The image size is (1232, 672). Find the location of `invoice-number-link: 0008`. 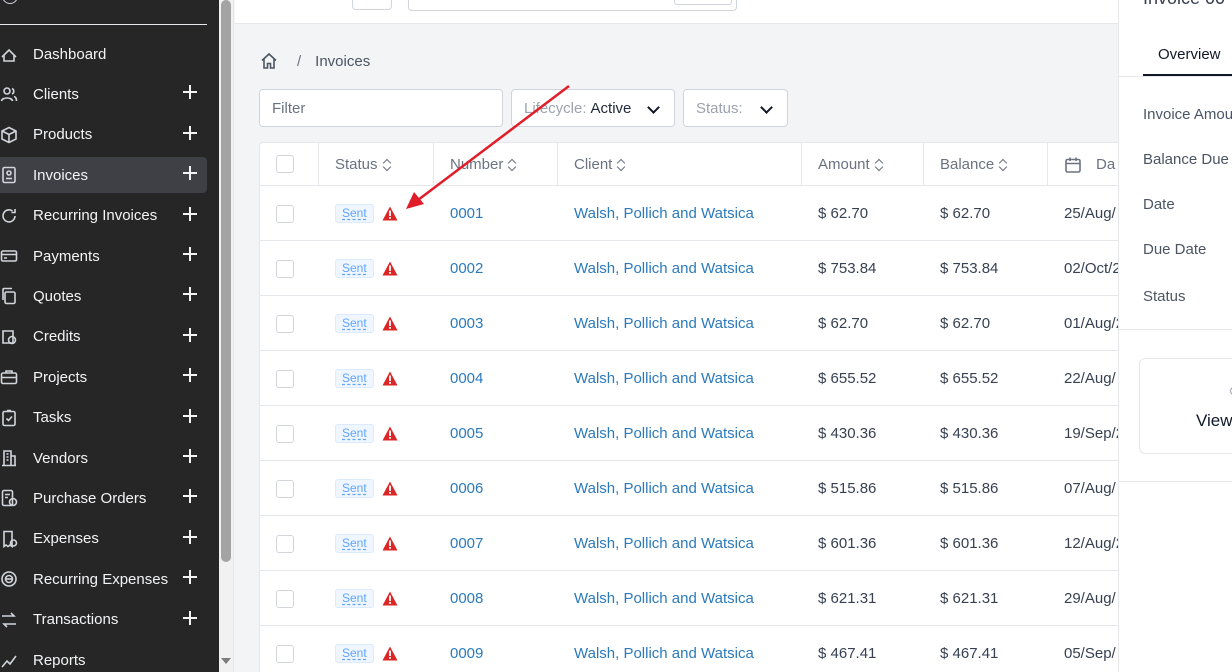

invoice-number-link: 0008 is located at coordinates (466, 598).